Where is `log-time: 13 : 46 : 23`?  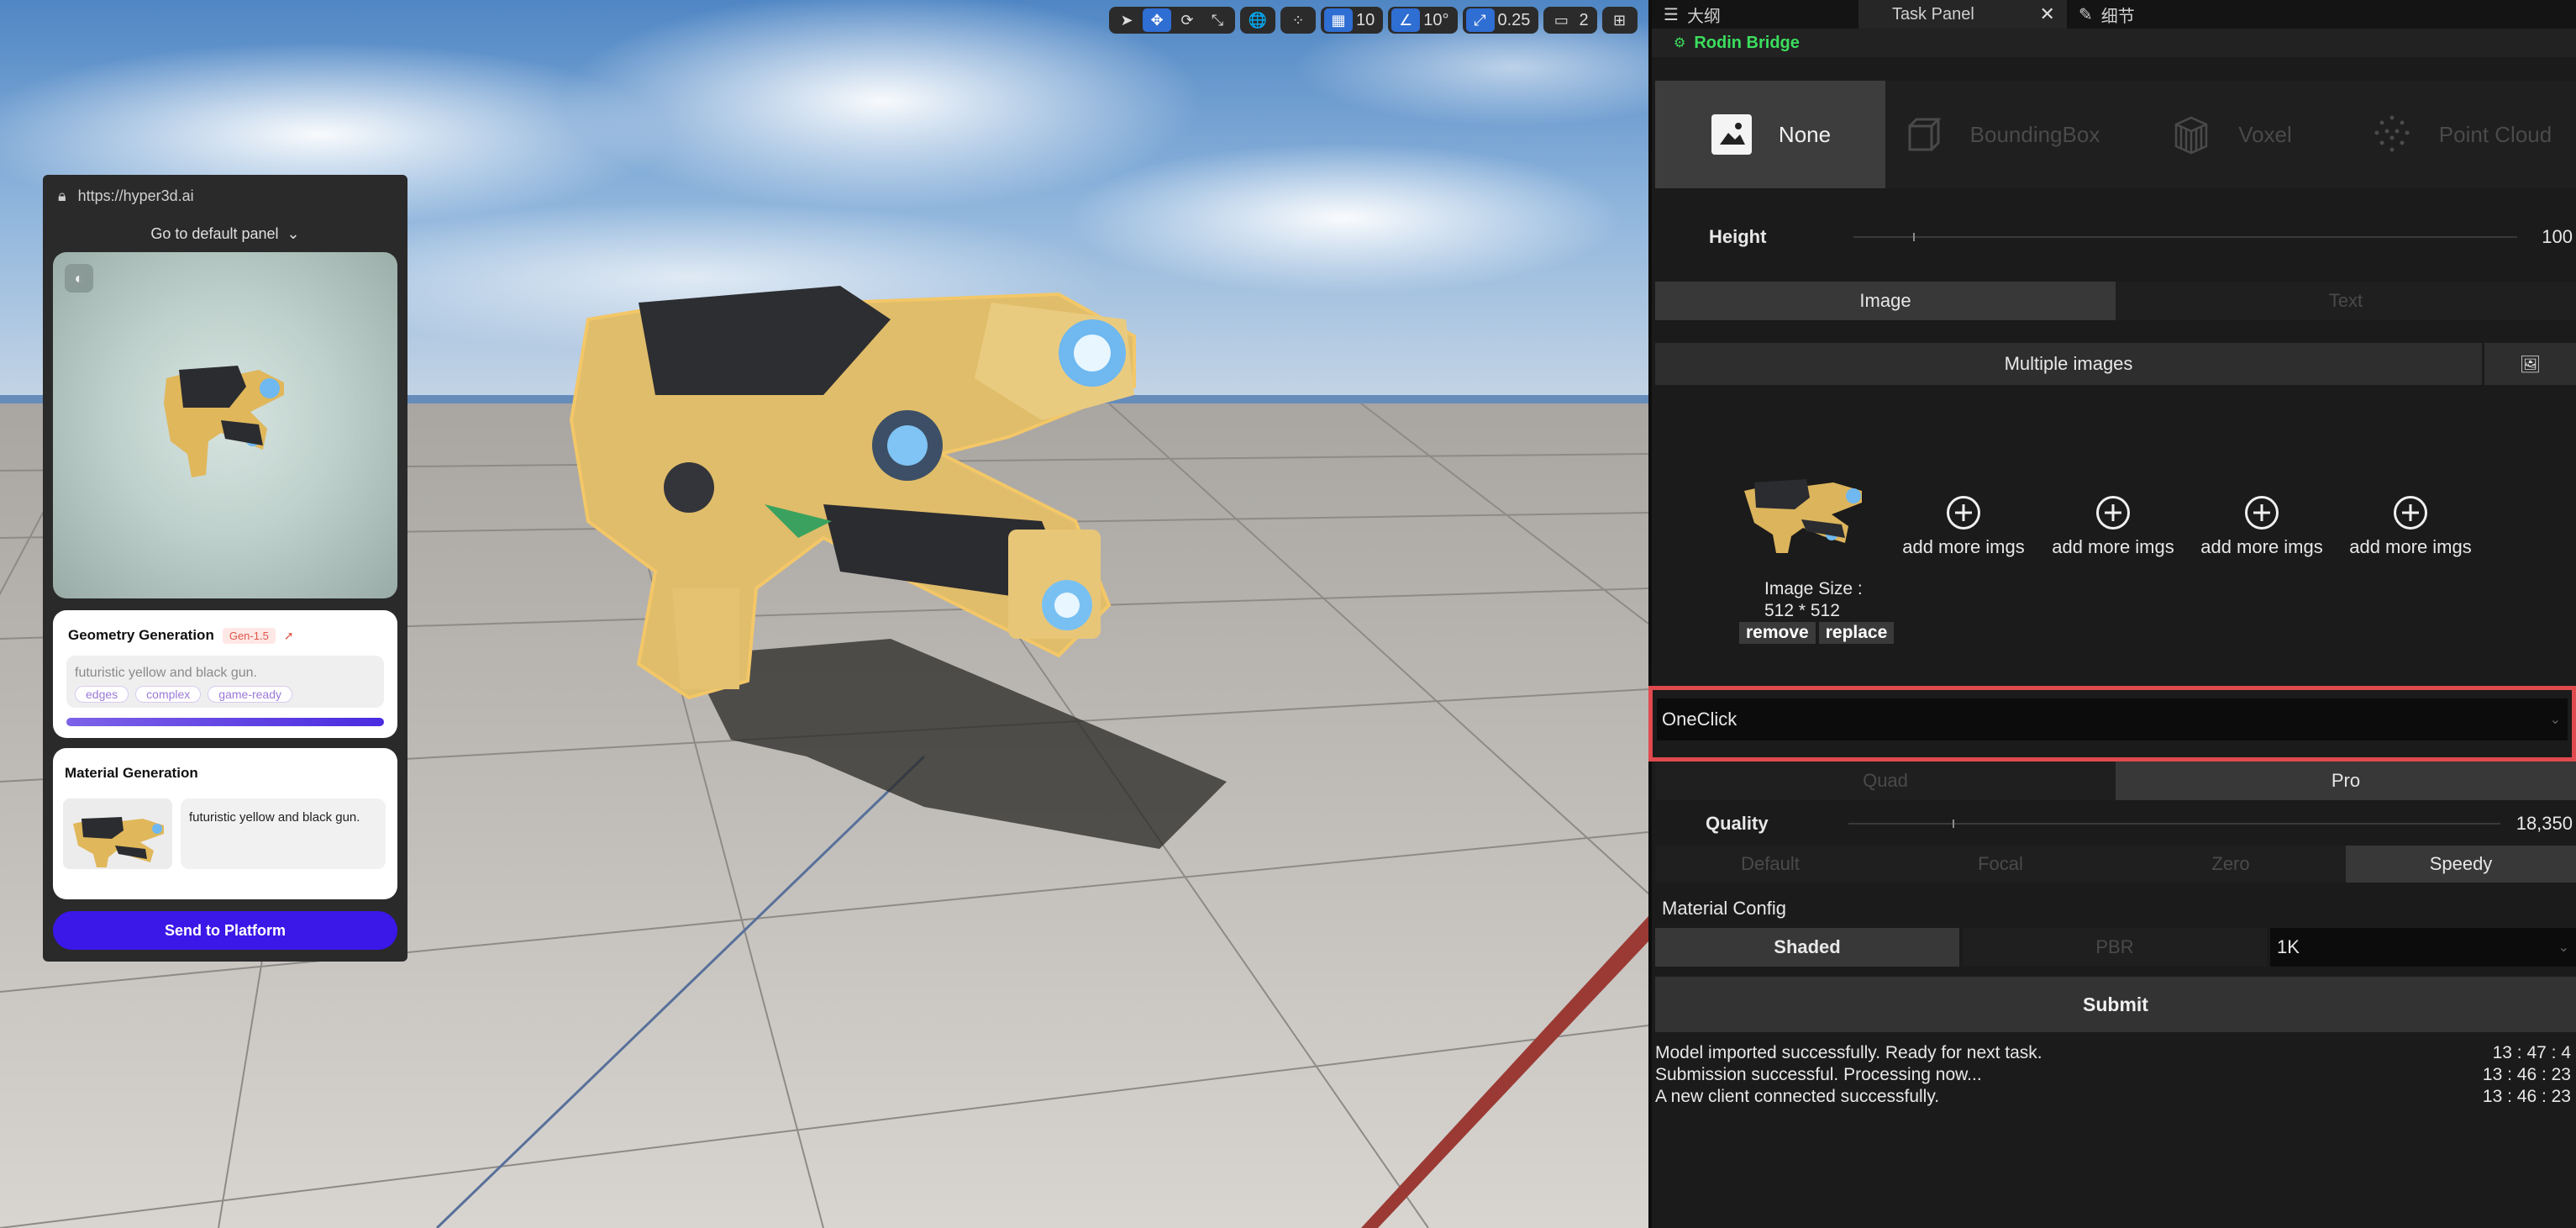 log-time: 13 : 46 : 23 is located at coordinates (2526, 1096).